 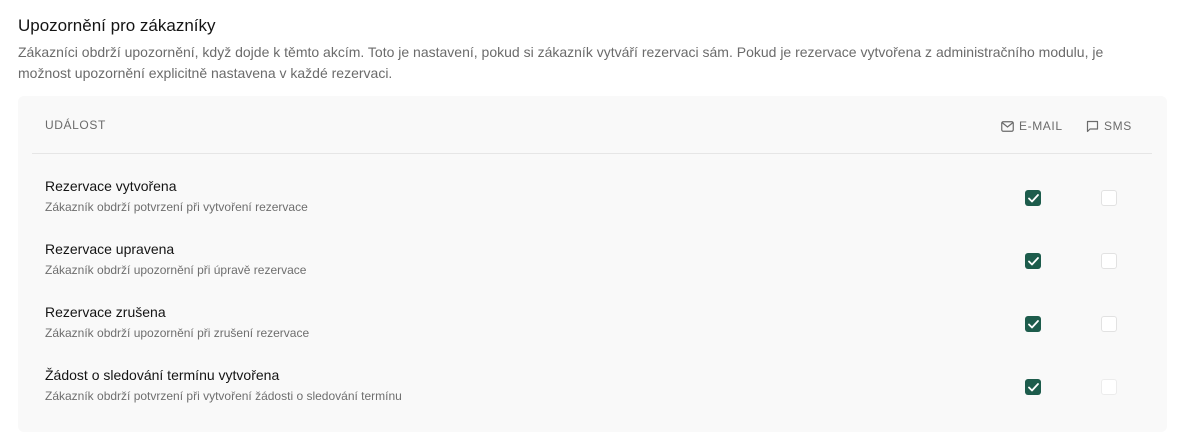 What do you see at coordinates (1041, 126) in the screenshot?
I see `column-header-email-label: E-MAIL` at bounding box center [1041, 126].